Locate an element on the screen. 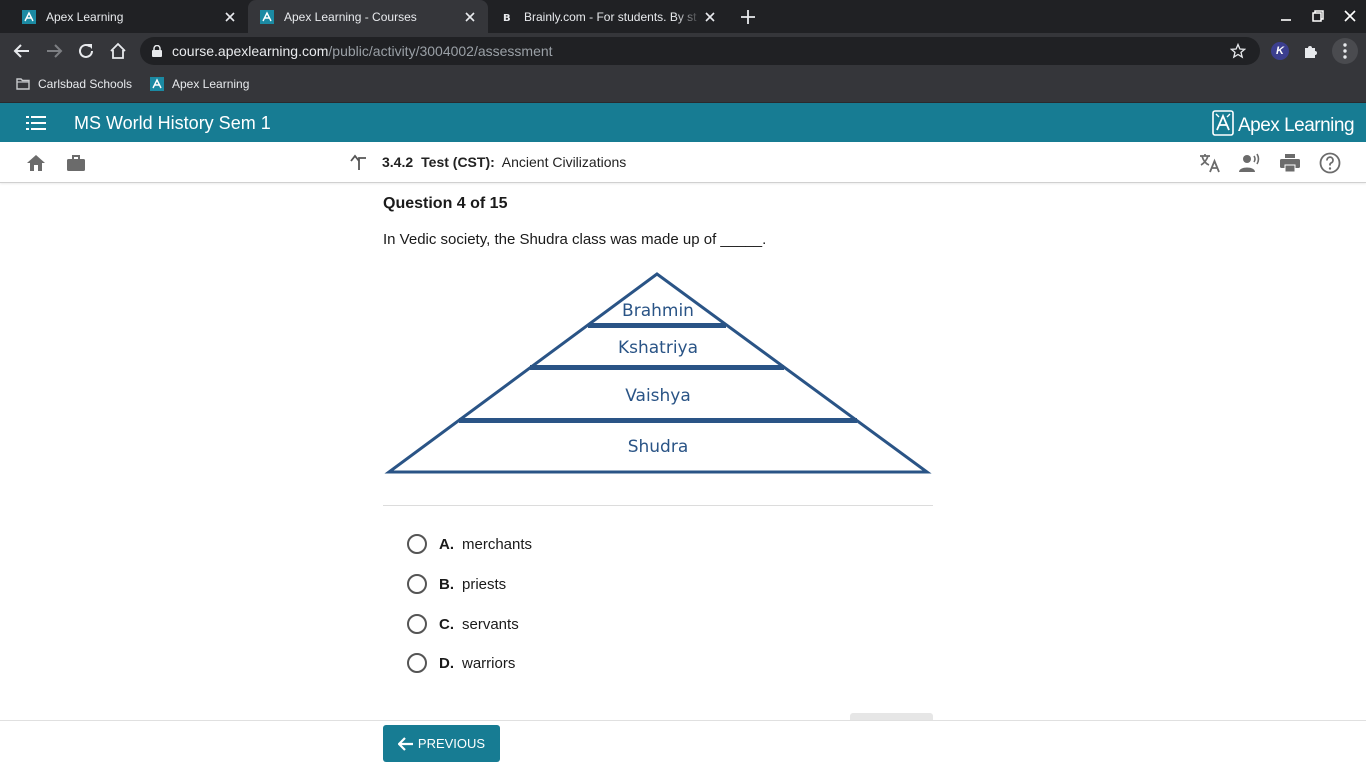 The width and height of the screenshot is (1366, 768). answer-option-c: C. servants is located at coordinates (463, 624).